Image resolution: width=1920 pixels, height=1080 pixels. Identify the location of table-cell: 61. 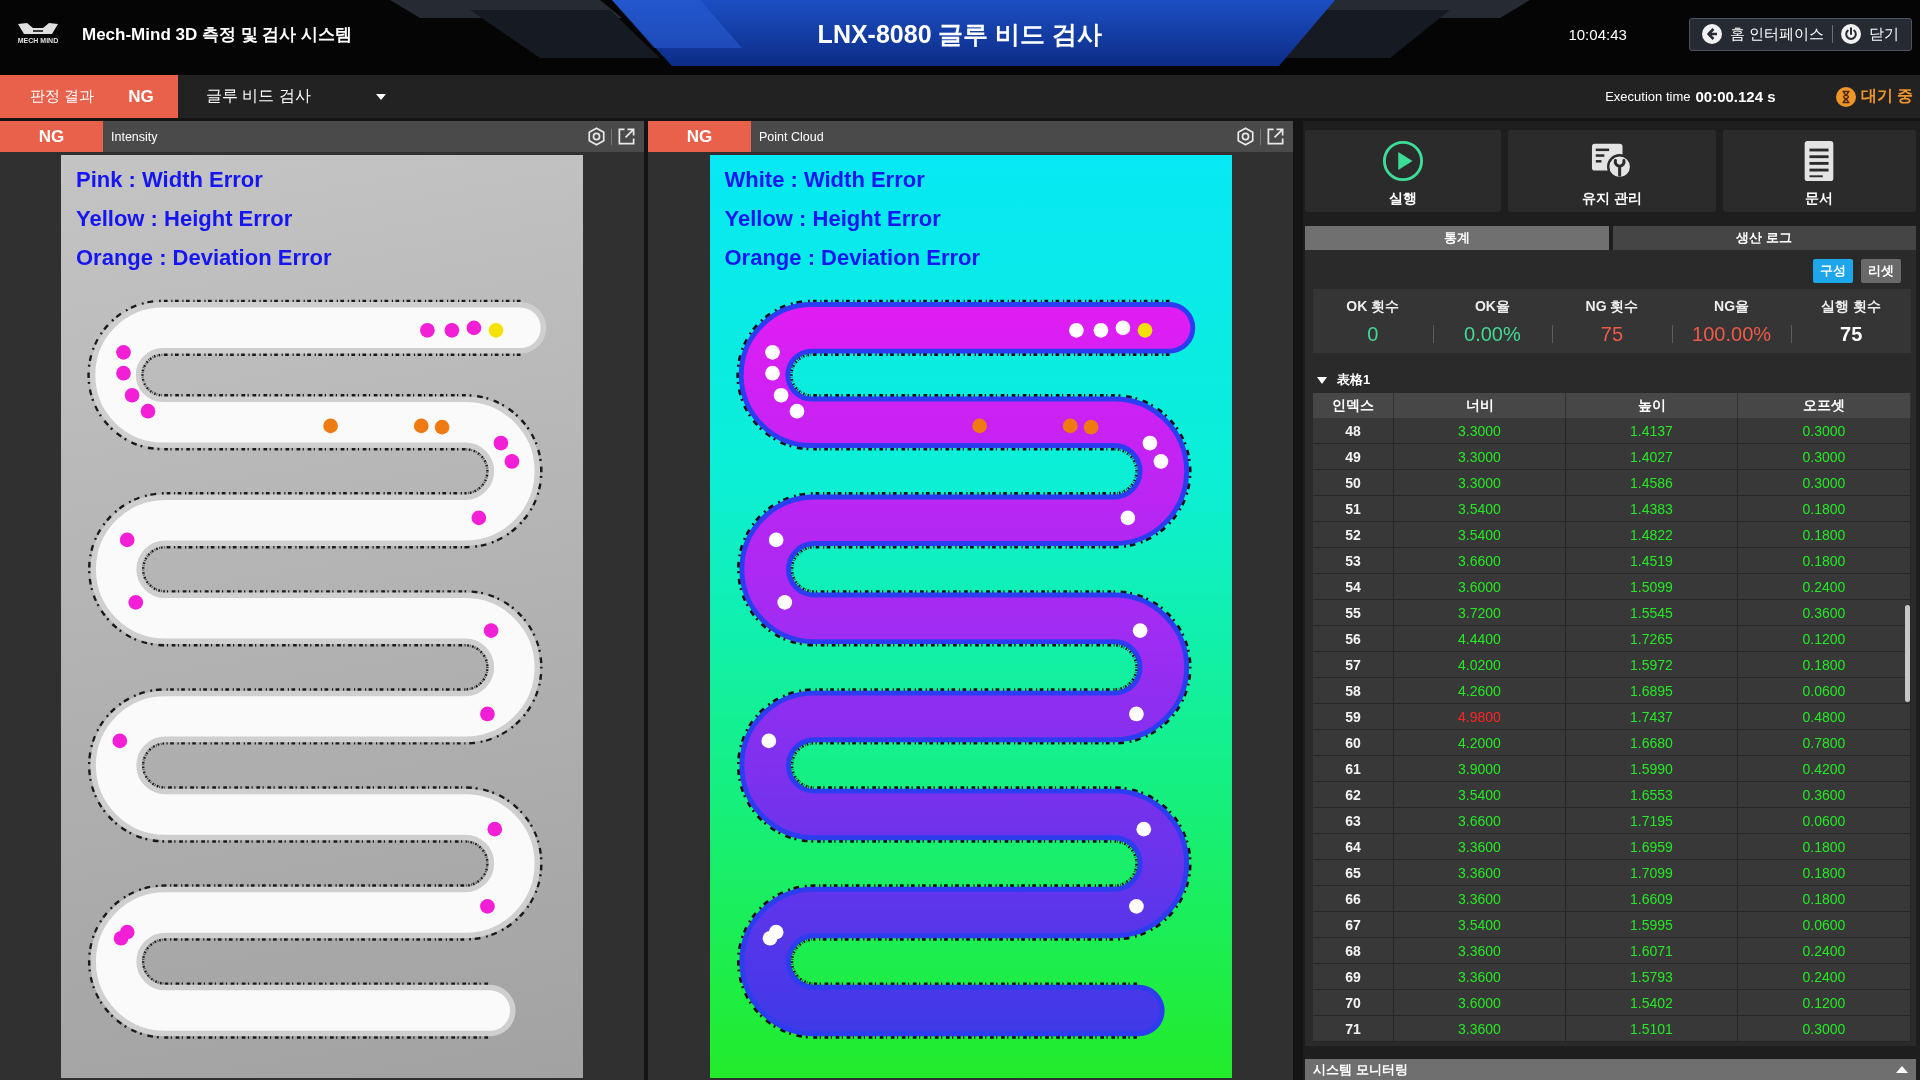
(1353, 769).